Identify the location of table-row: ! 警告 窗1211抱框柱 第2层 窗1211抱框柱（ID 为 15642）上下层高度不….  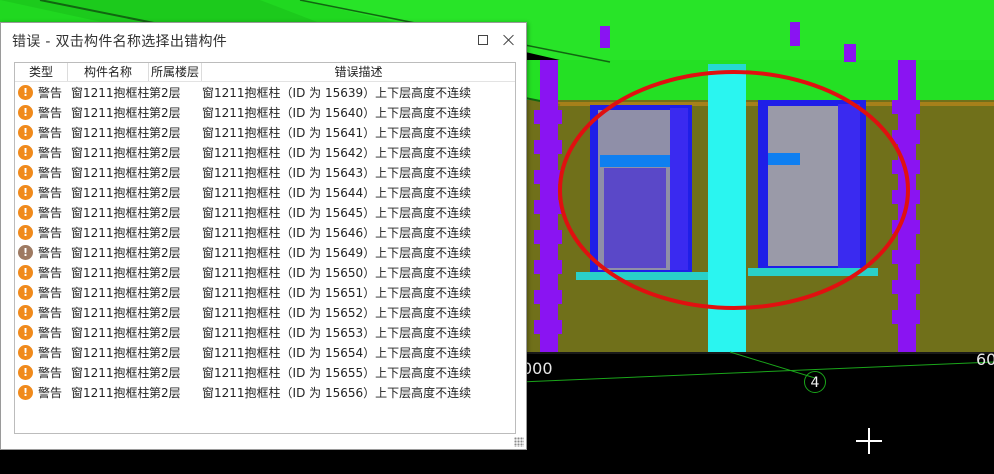
(265, 152).